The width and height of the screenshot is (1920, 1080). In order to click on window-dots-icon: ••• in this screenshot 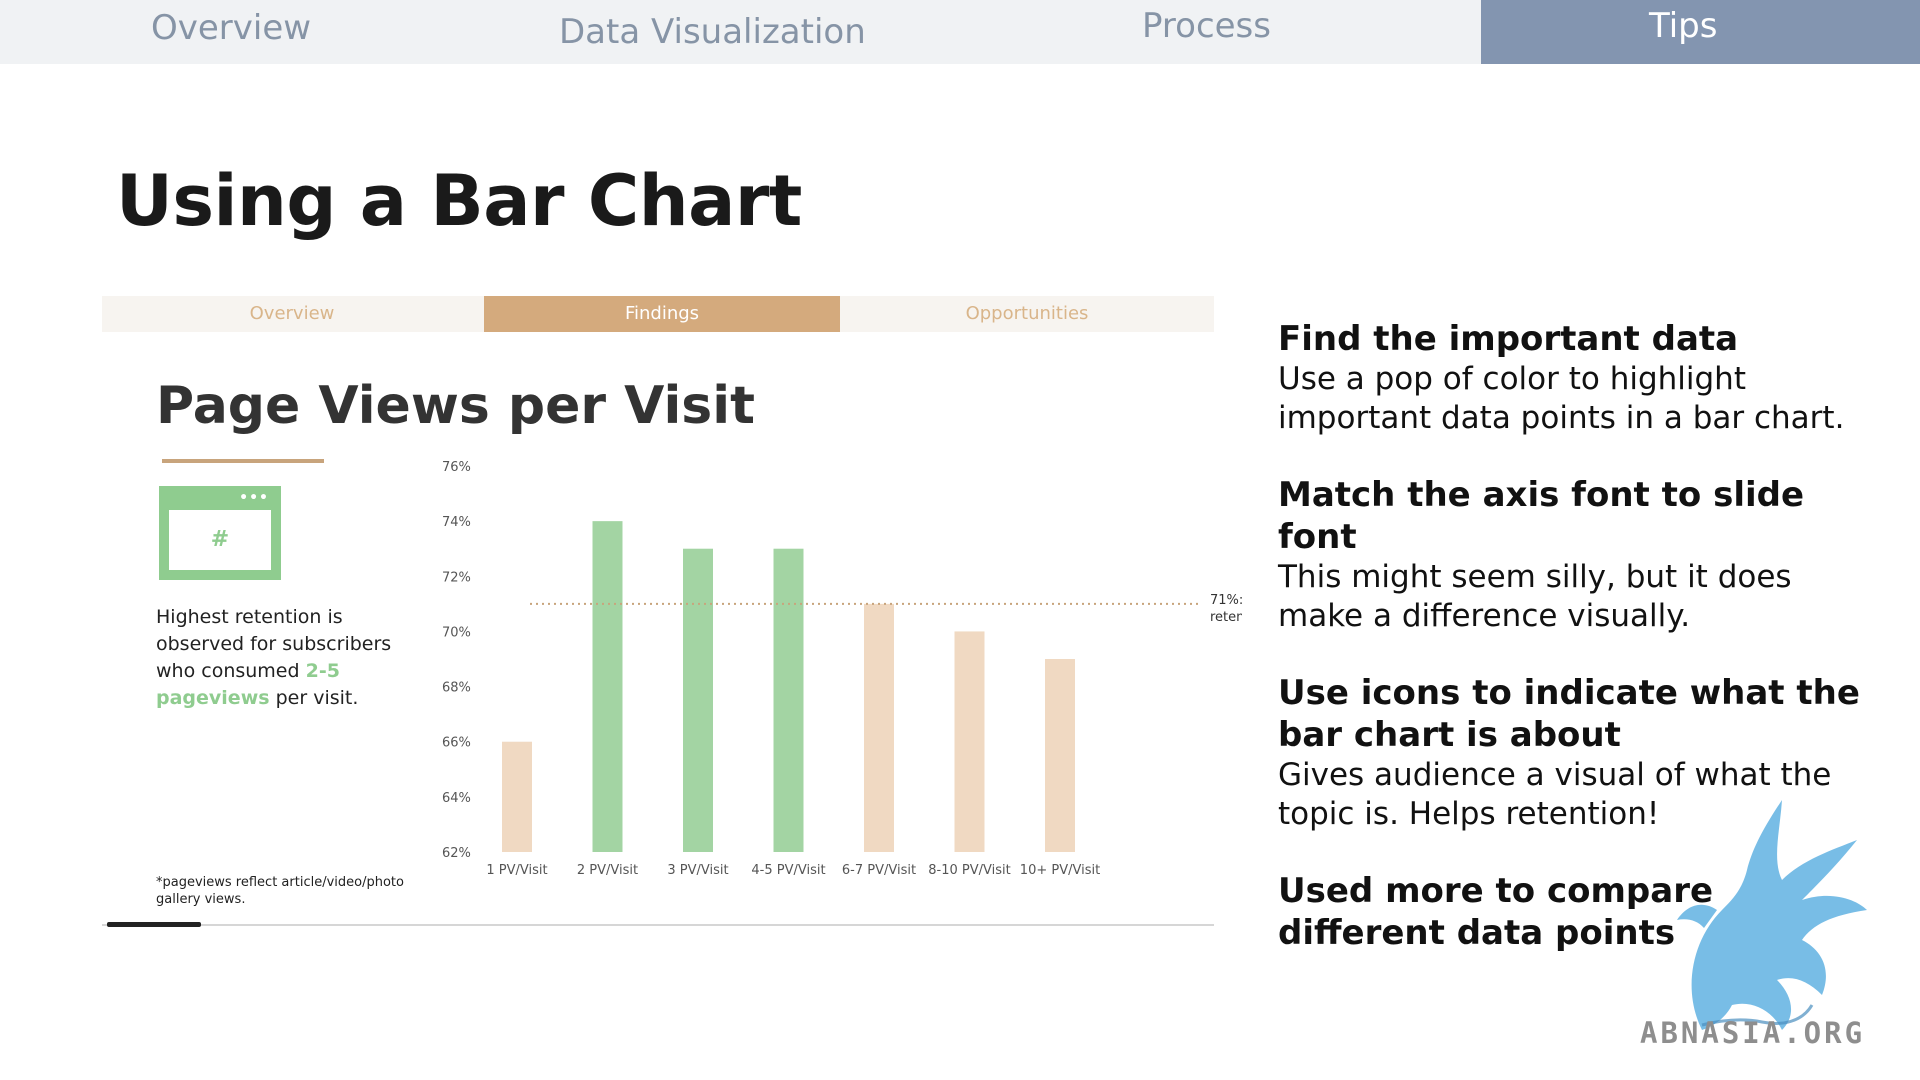, I will do `click(254, 498)`.